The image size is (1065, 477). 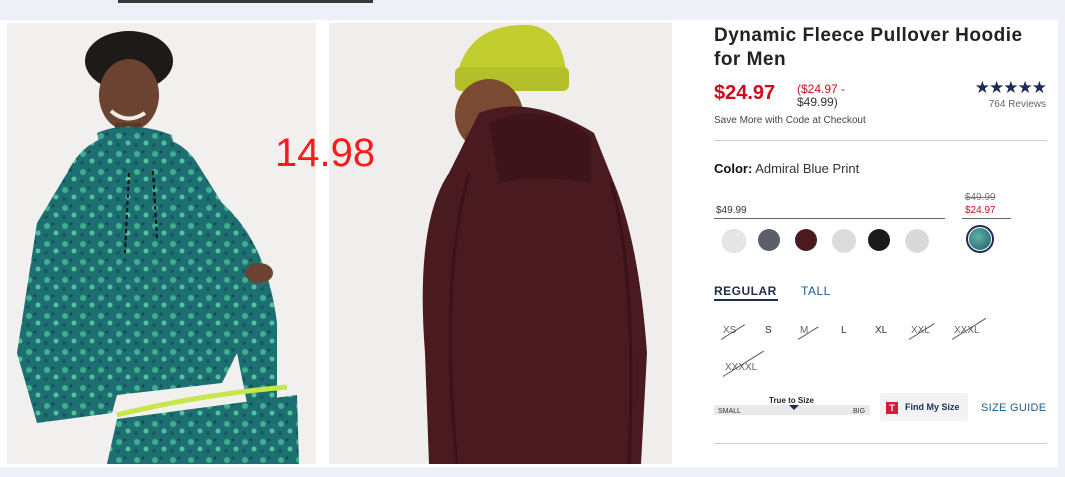 What do you see at coordinates (1061, 248) in the screenshot?
I see `right-margin` at bounding box center [1061, 248].